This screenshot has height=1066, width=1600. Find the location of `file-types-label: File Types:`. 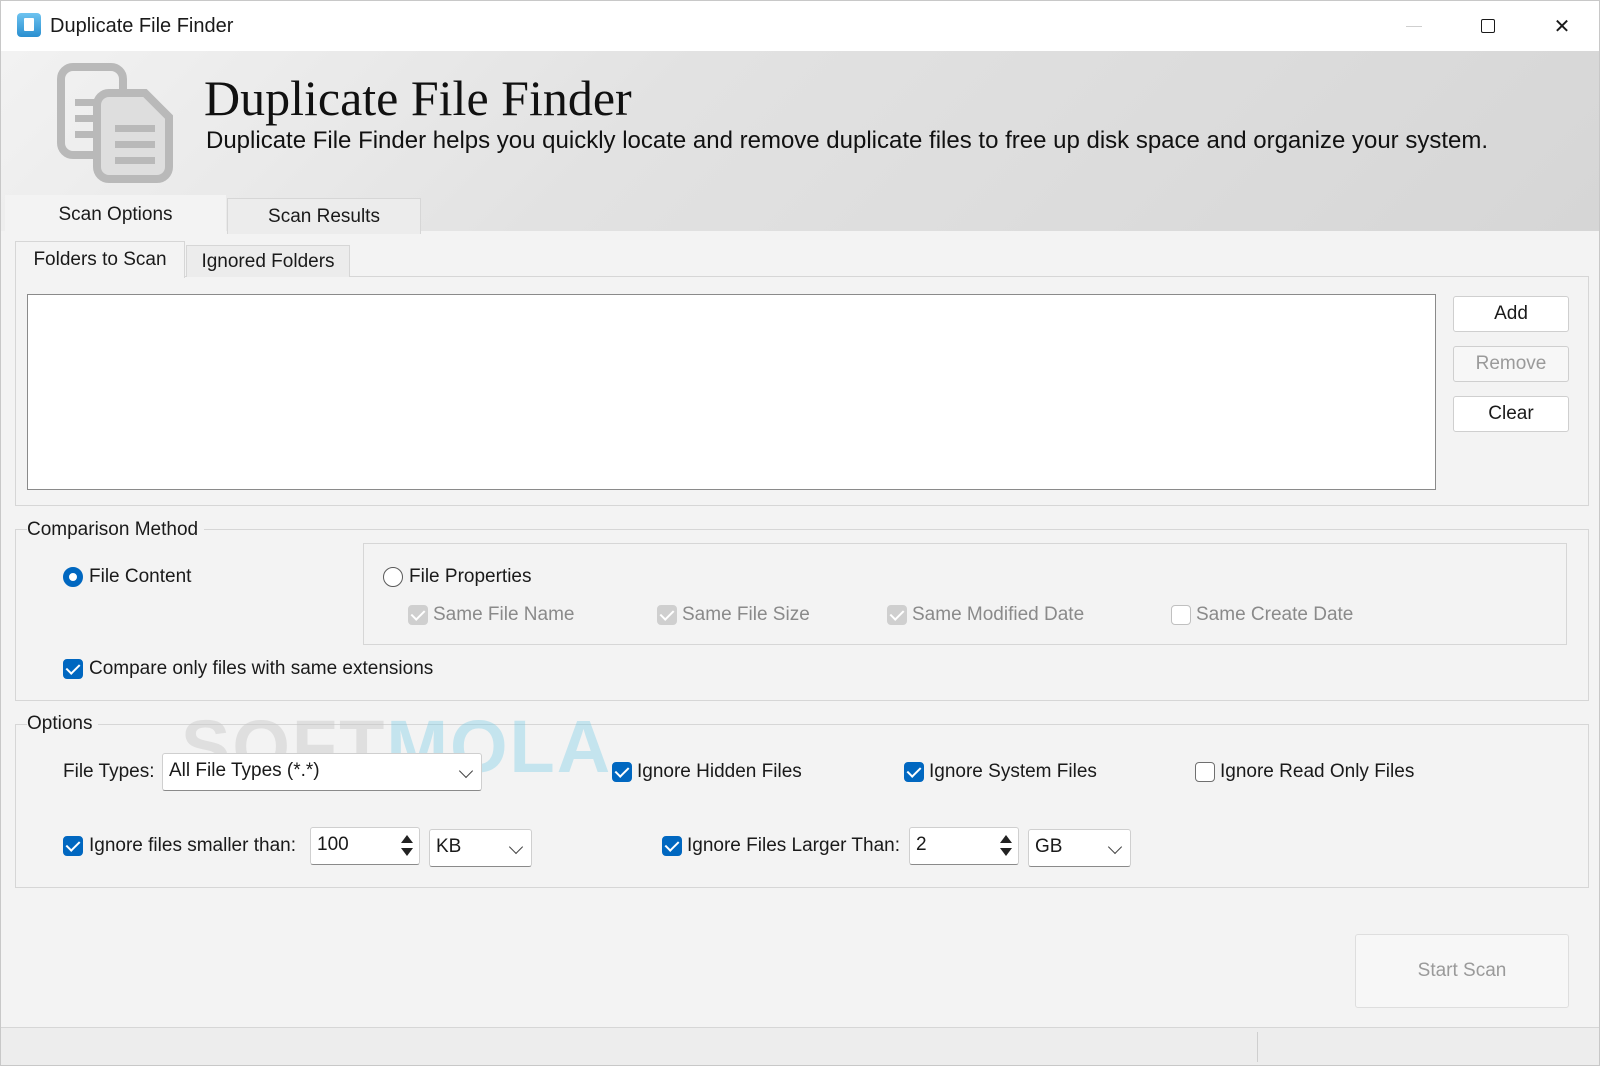

file-types-label: File Types: is located at coordinates (109, 771).